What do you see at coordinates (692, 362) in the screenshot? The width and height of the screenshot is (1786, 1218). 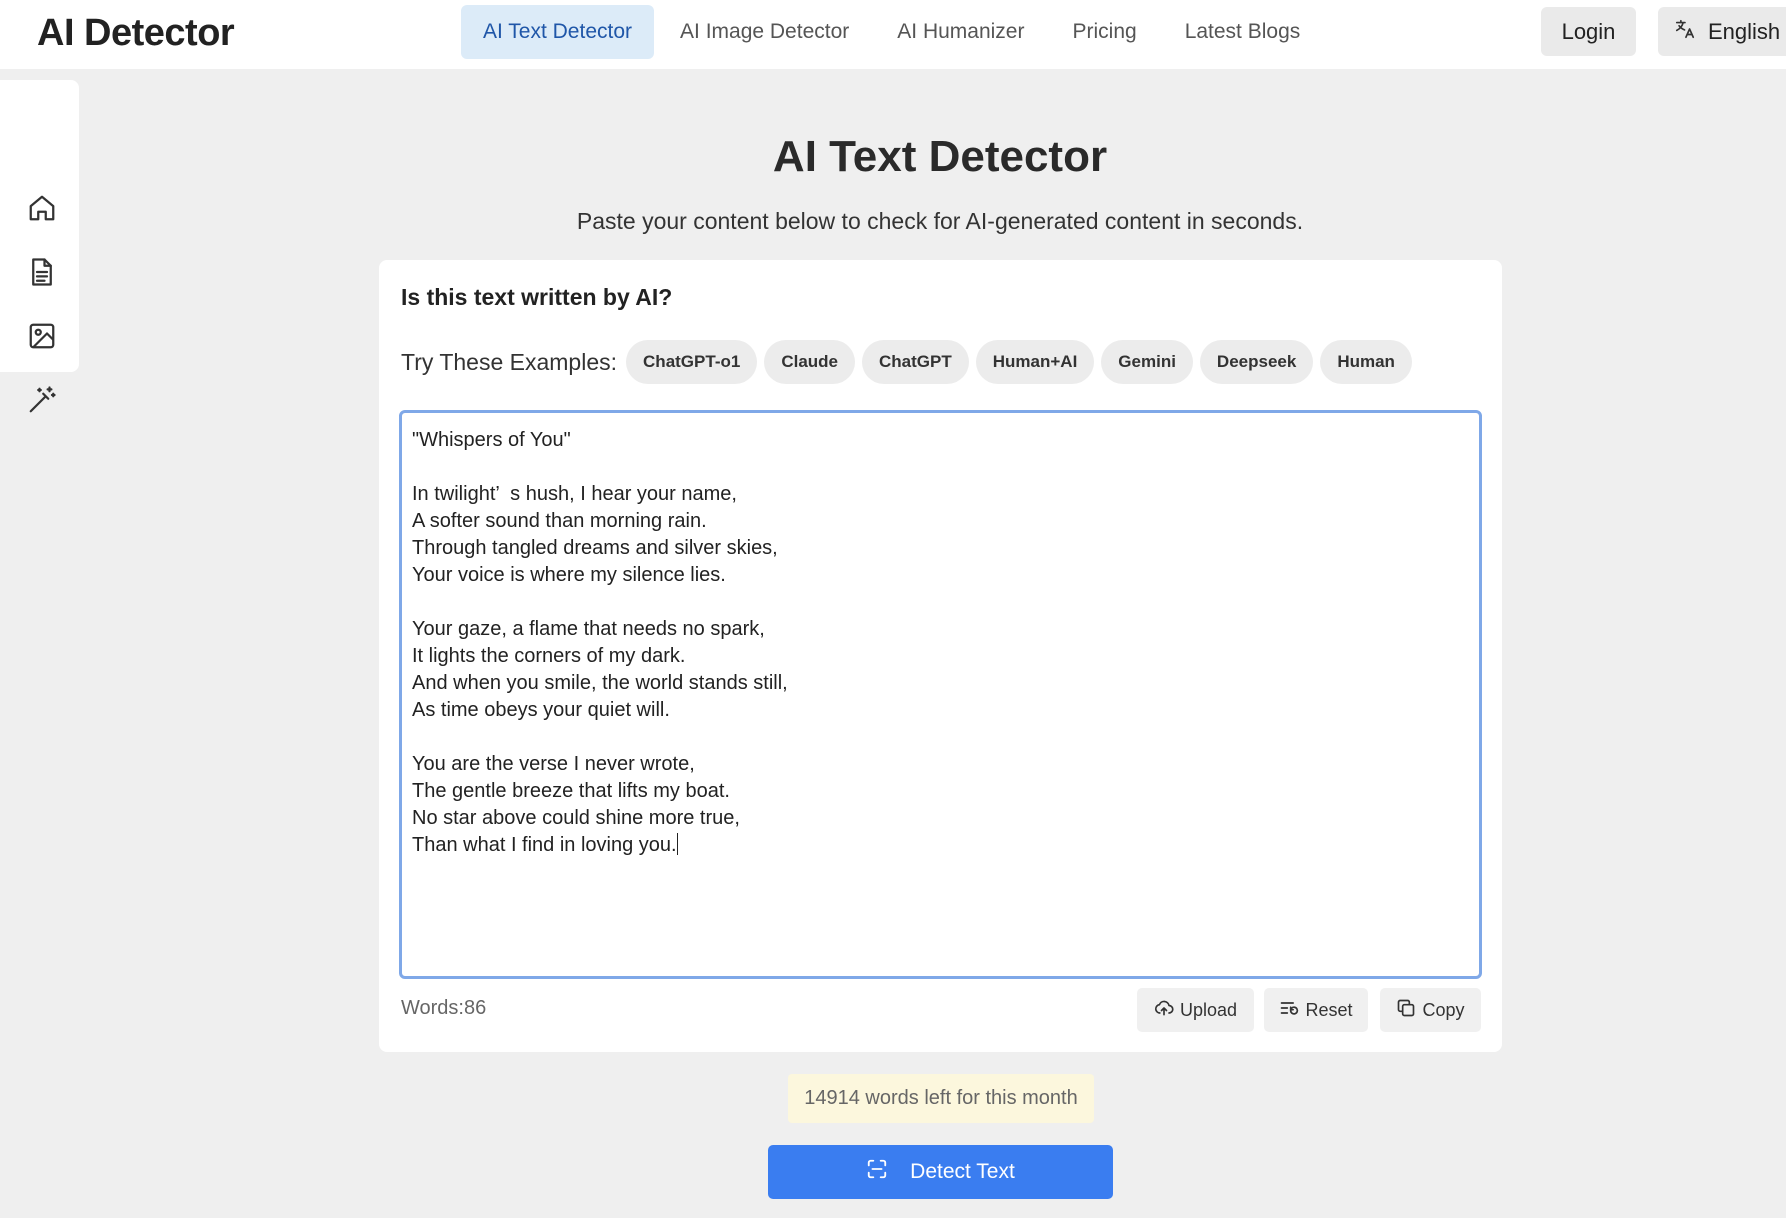 I see `example-chip-chatgpt-o1: ChatGPT-o1` at bounding box center [692, 362].